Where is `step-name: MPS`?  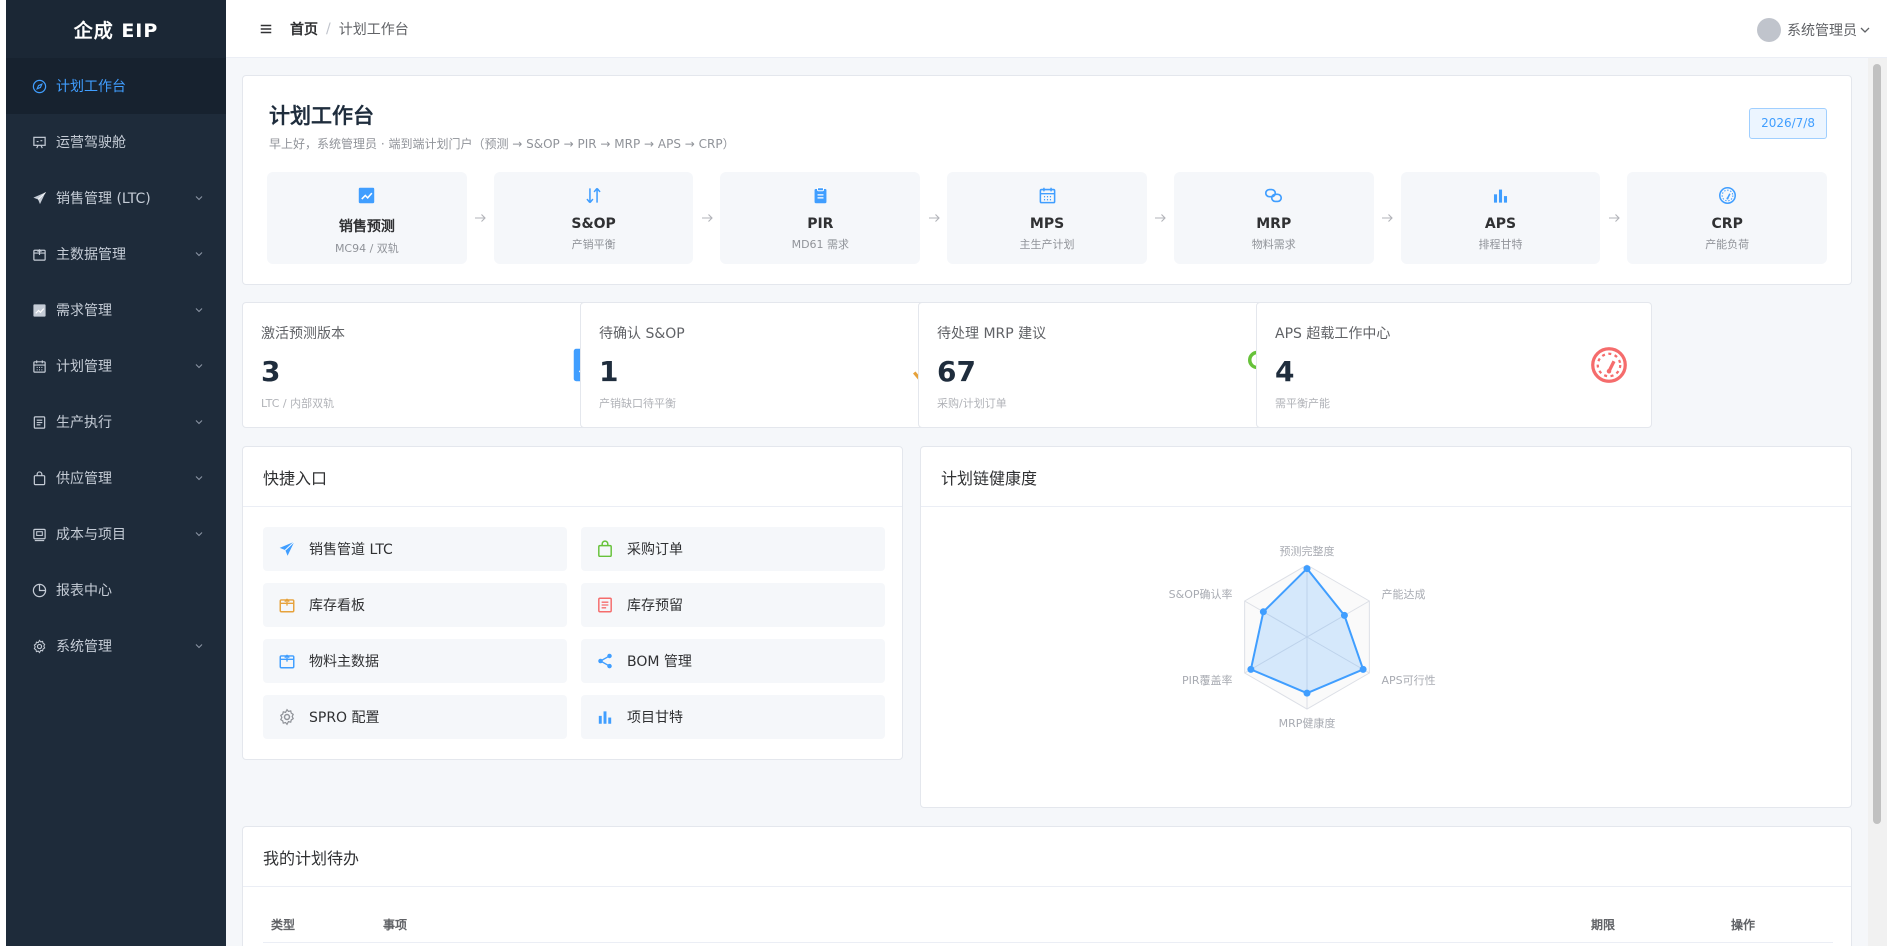 step-name: MPS is located at coordinates (1047, 224).